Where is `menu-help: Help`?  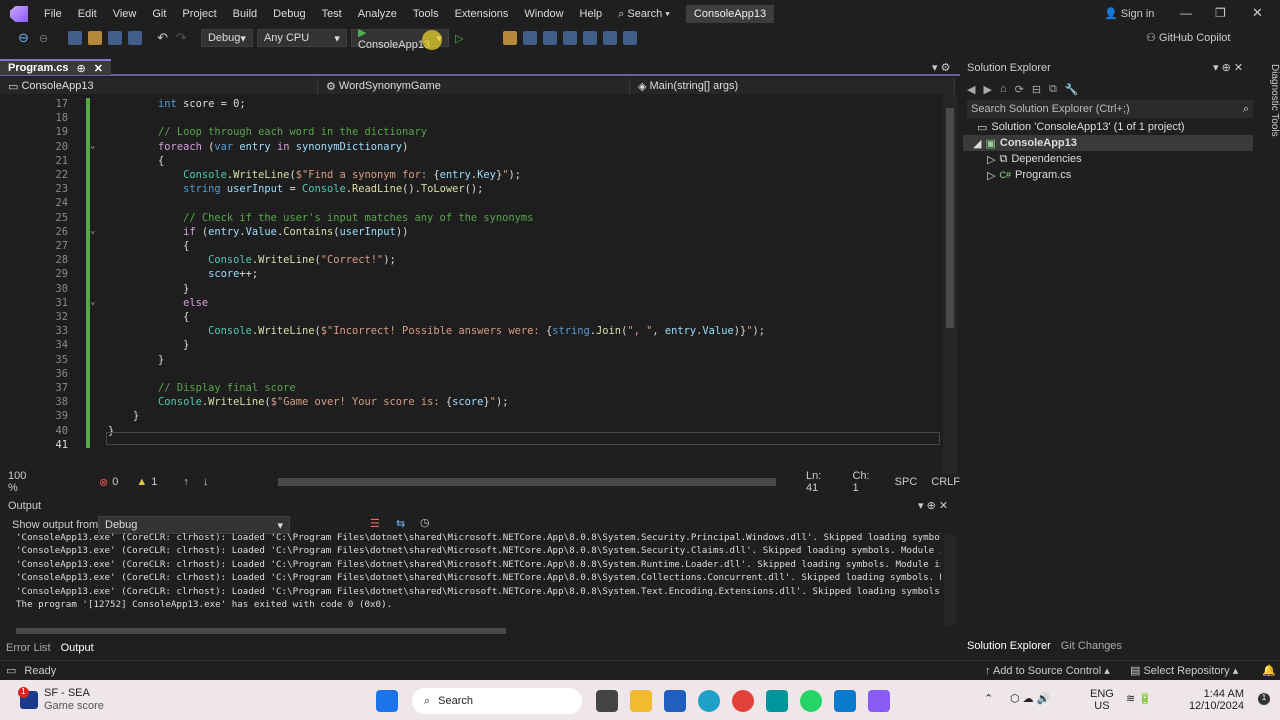
menu-help: Help is located at coordinates (591, 14).